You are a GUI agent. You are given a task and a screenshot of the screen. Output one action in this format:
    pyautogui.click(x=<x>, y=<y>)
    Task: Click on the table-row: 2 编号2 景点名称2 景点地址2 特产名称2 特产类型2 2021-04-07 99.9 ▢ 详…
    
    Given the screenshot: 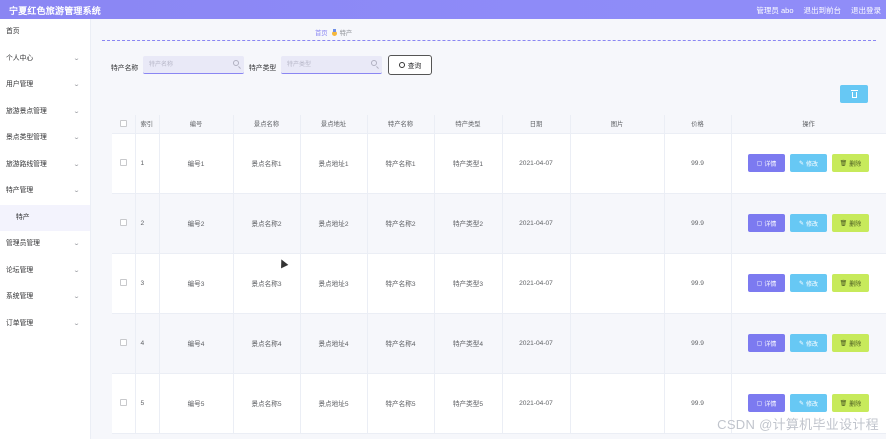 What is the action you would take?
    pyautogui.click(x=499, y=223)
    